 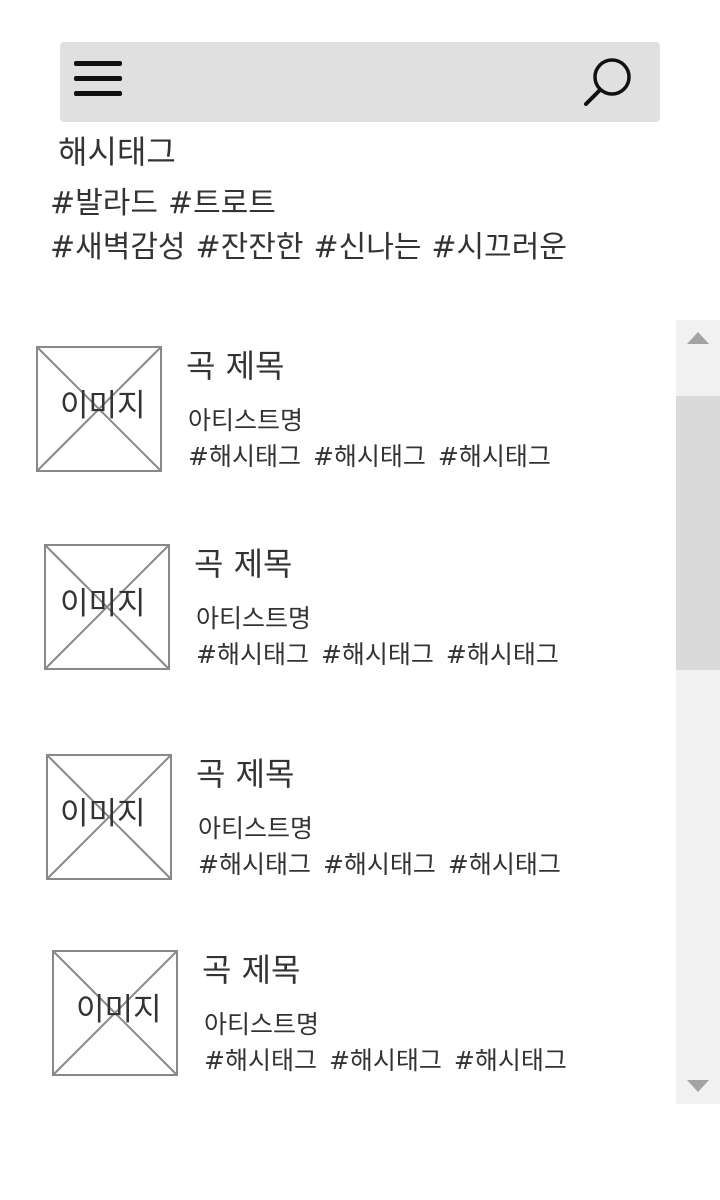 I want to click on hashtag-row: #새벽감성 #잔잔한 #신나는 #시끄러운, so click(x=313, y=248).